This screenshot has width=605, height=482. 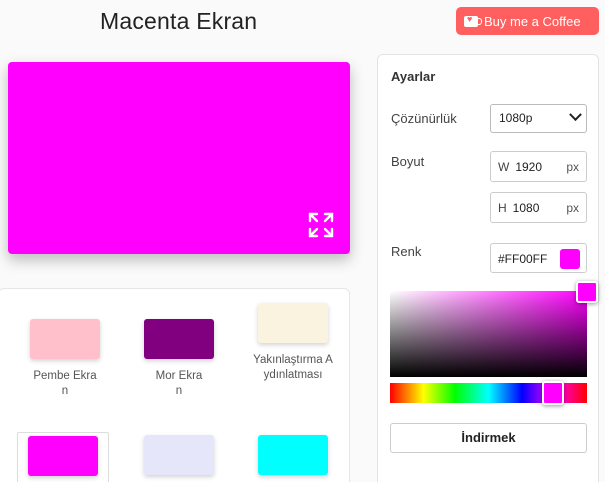 What do you see at coordinates (523, 259) in the screenshot?
I see `hex-value: #FF00FF` at bounding box center [523, 259].